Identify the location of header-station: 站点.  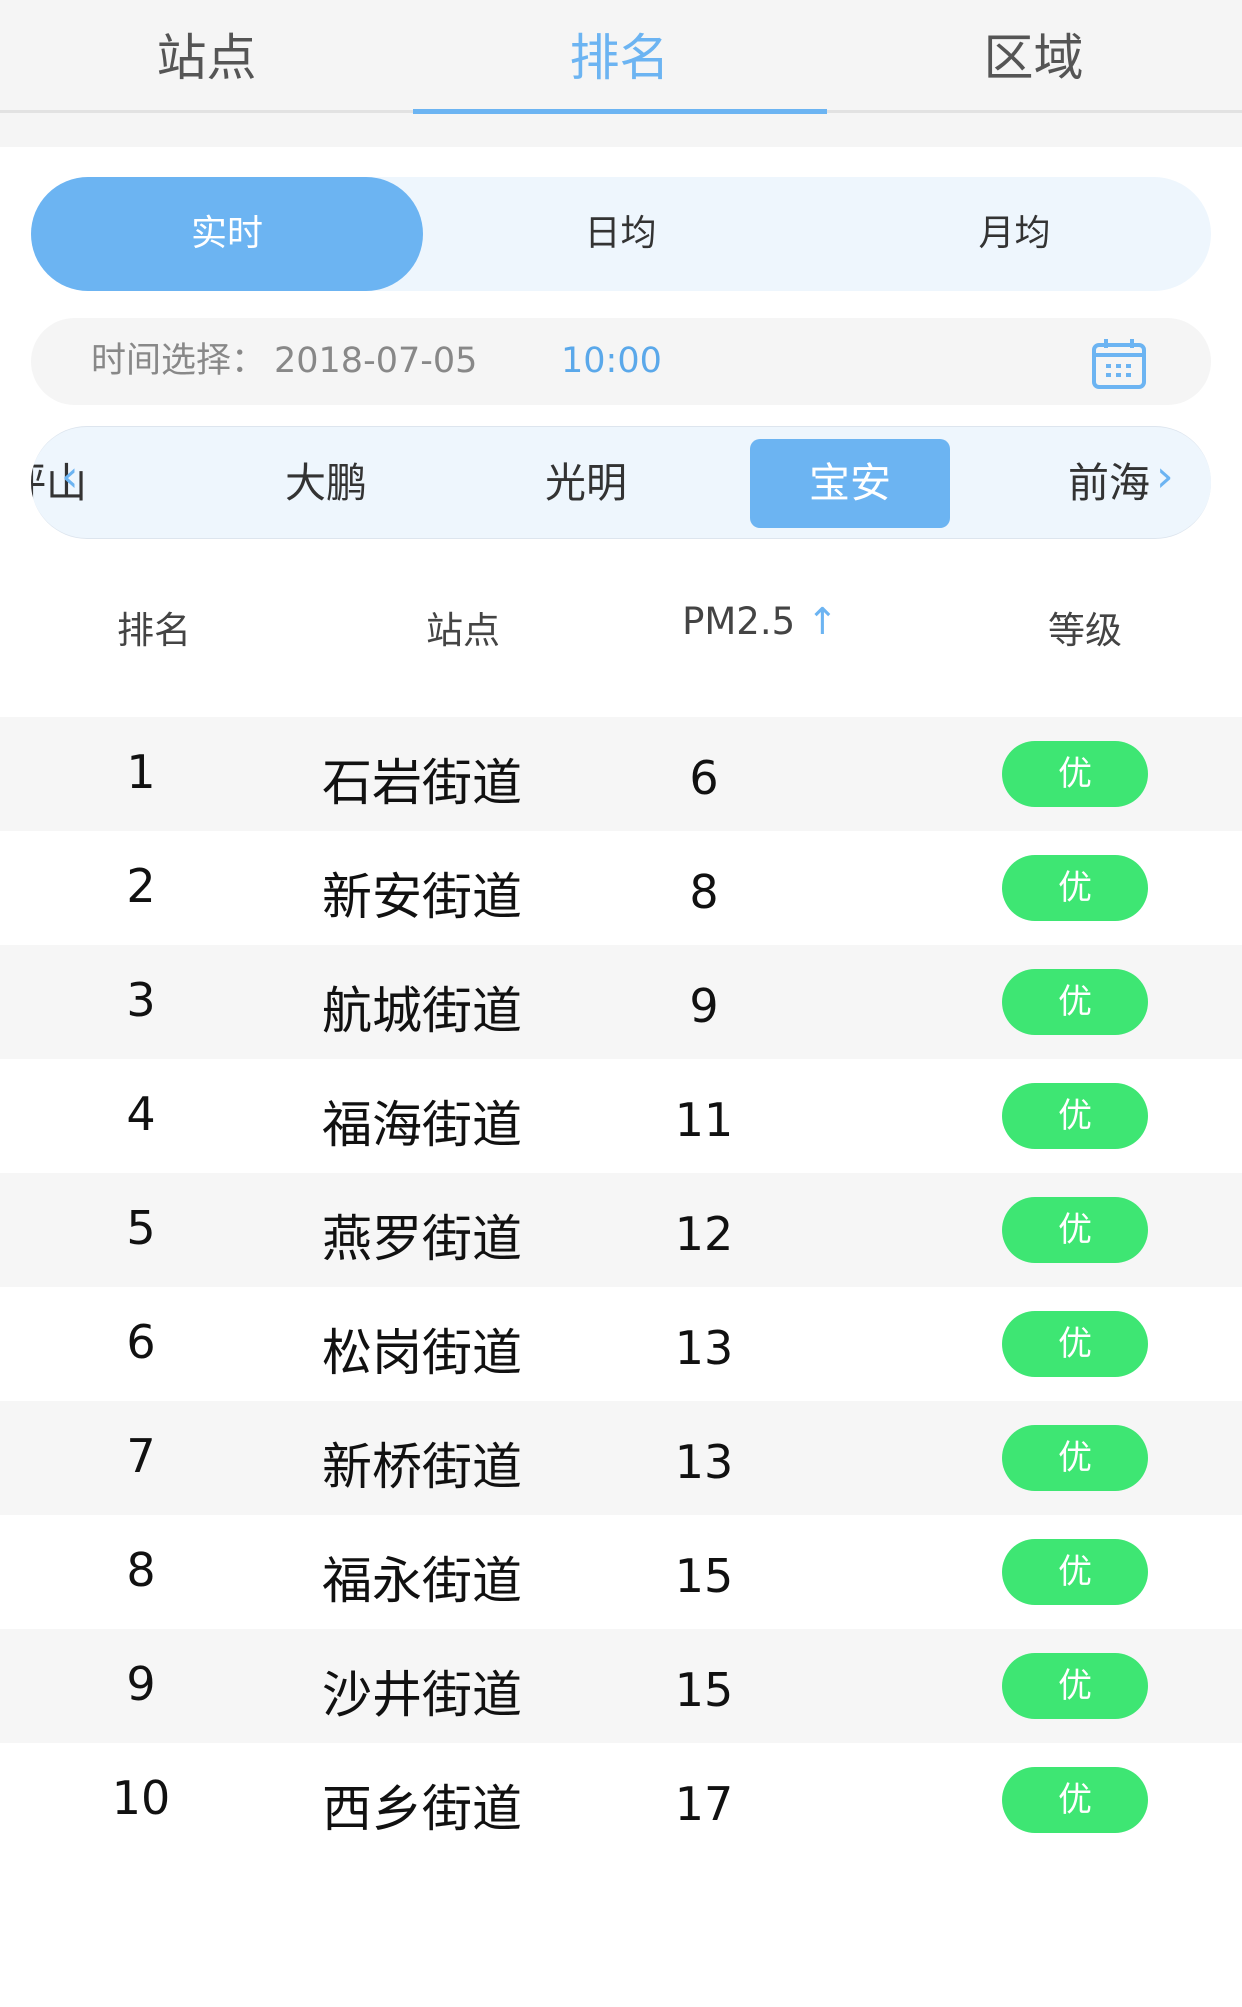
(463, 630).